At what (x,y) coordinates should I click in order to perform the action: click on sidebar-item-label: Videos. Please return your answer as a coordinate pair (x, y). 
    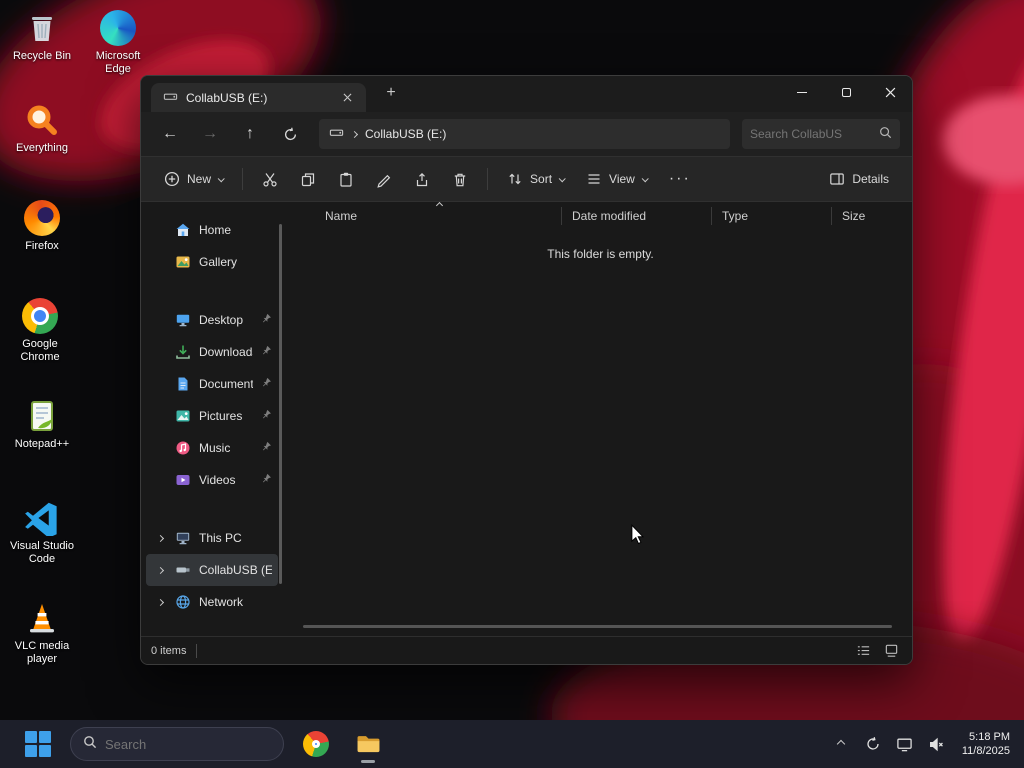
    Looking at the image, I should click on (217, 480).